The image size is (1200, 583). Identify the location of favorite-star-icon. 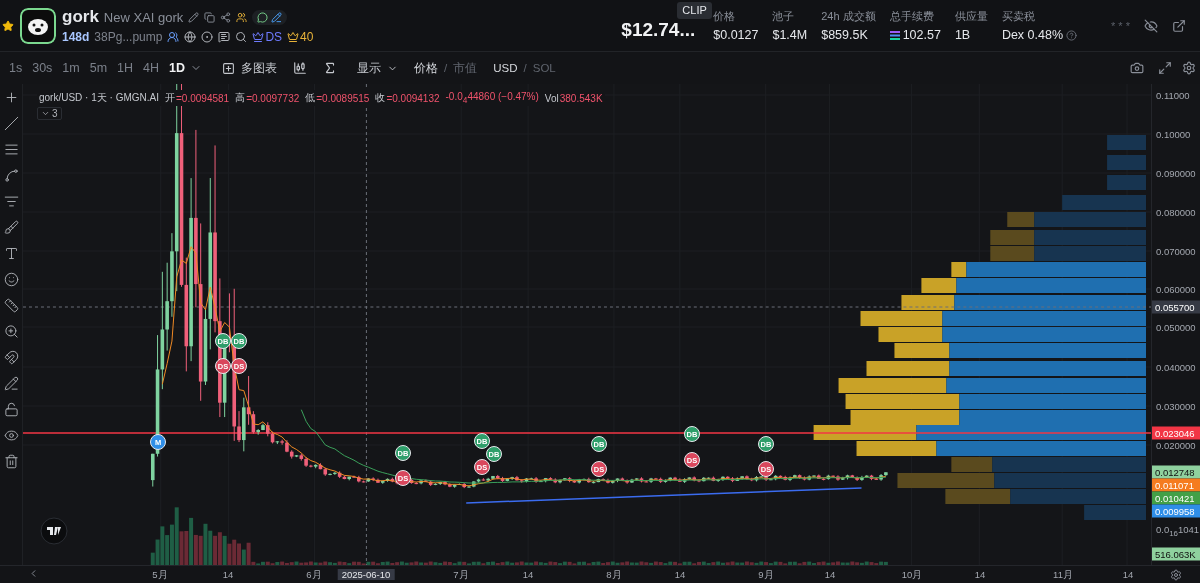
(8, 25).